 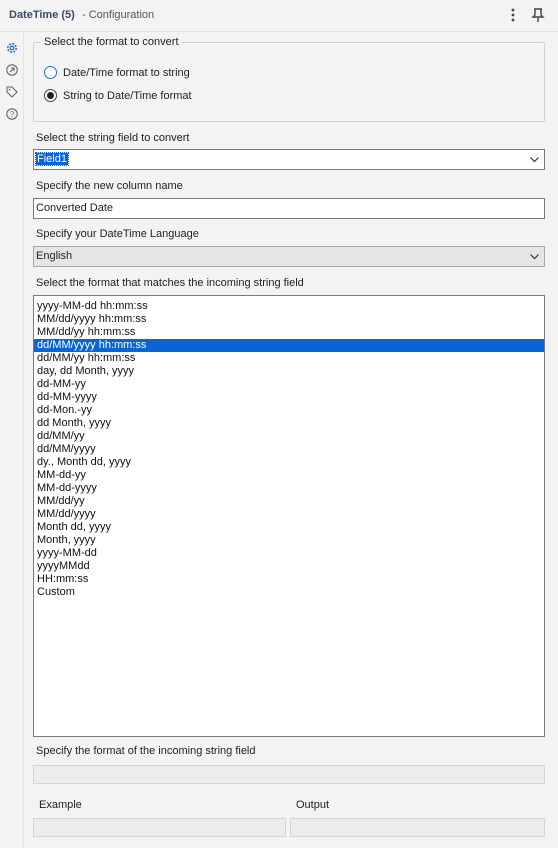 What do you see at coordinates (289, 436) in the screenshot?
I see `list-item: dd/MM/yy` at bounding box center [289, 436].